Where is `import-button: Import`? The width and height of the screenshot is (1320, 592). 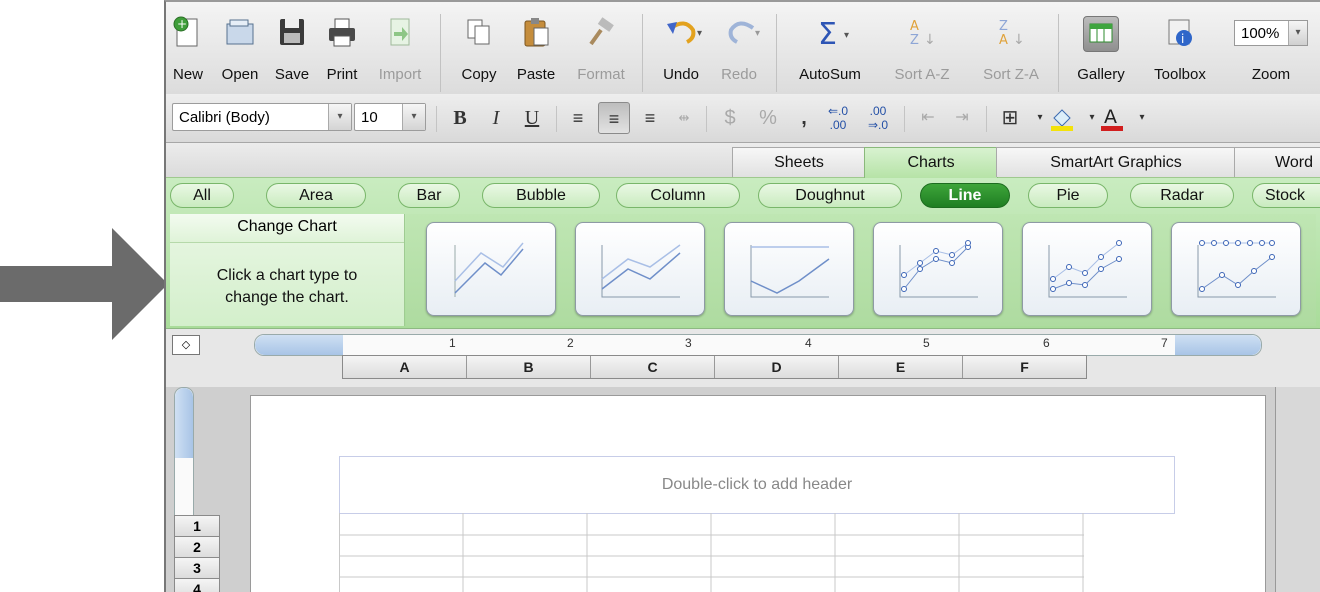 import-button: Import is located at coordinates (400, 50).